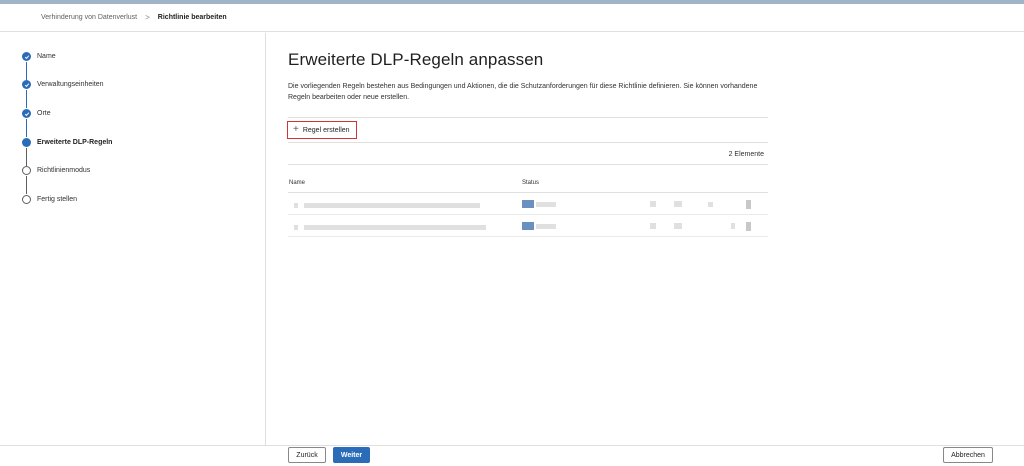 The height and width of the screenshot is (466, 1024). I want to click on step-label: Richtlinienmodus, so click(64, 170).